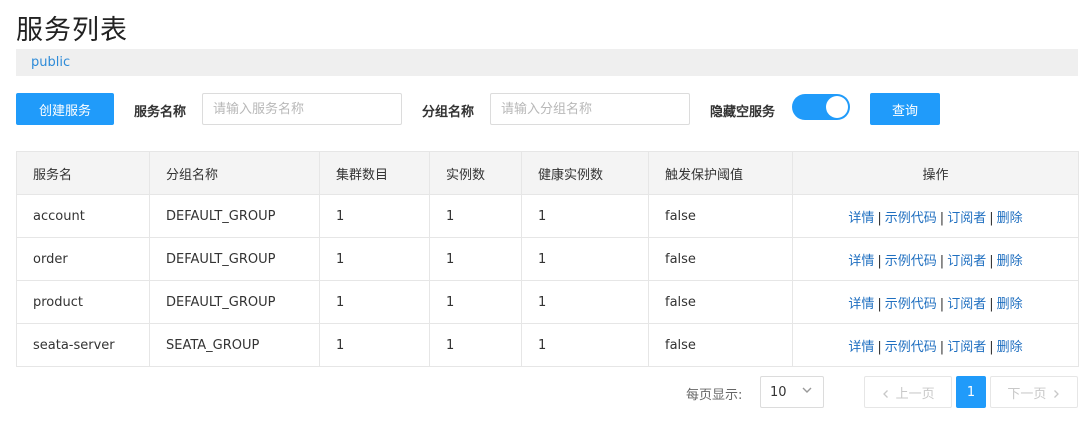 The image size is (1092, 423). I want to click on group-name-input, so click(590, 109).